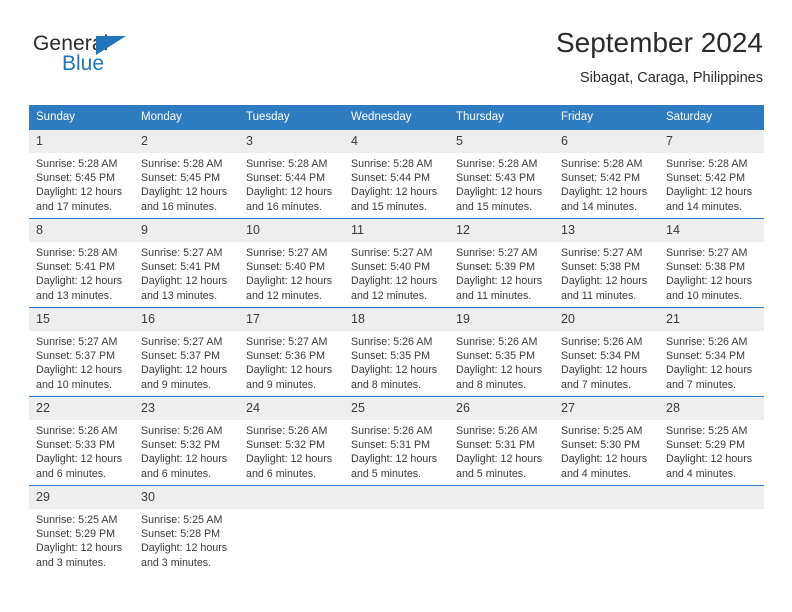 Image resolution: width=792 pixels, height=612 pixels. Describe the element at coordinates (181, 445) in the screenshot. I see `sunset-text: Sunset: 5:32 PM` at that location.